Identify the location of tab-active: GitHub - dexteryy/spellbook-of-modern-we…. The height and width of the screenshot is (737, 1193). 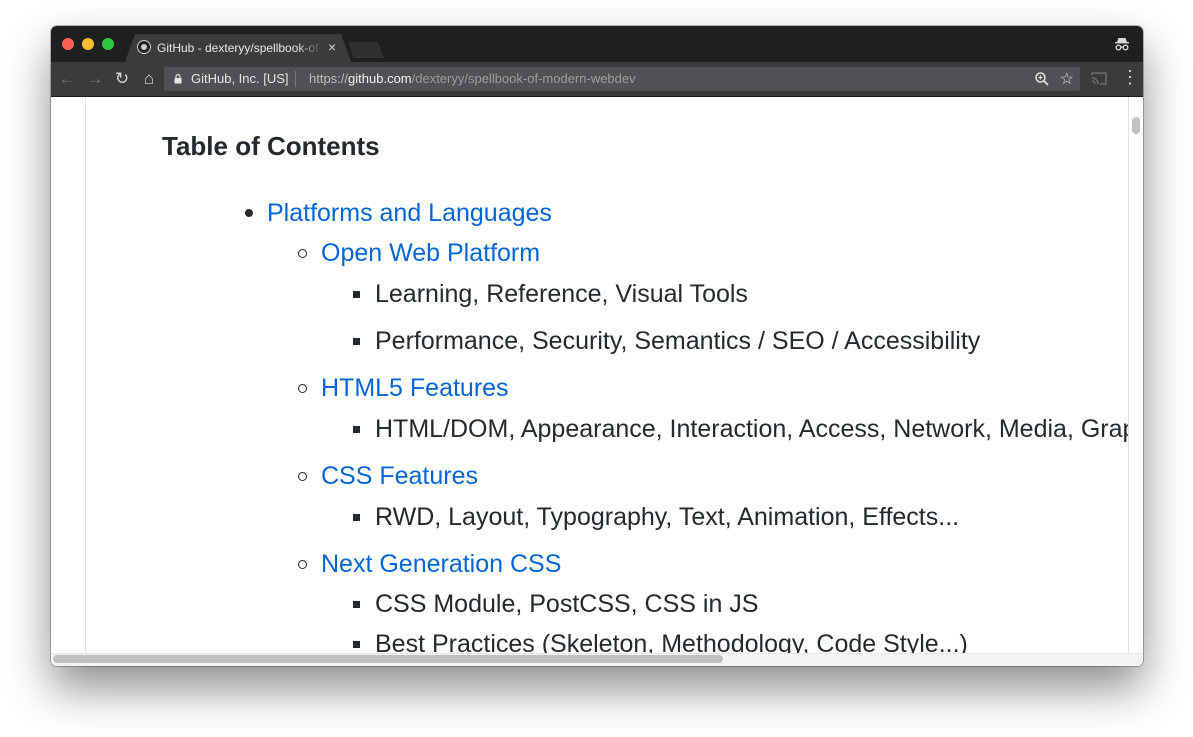
(238, 48).